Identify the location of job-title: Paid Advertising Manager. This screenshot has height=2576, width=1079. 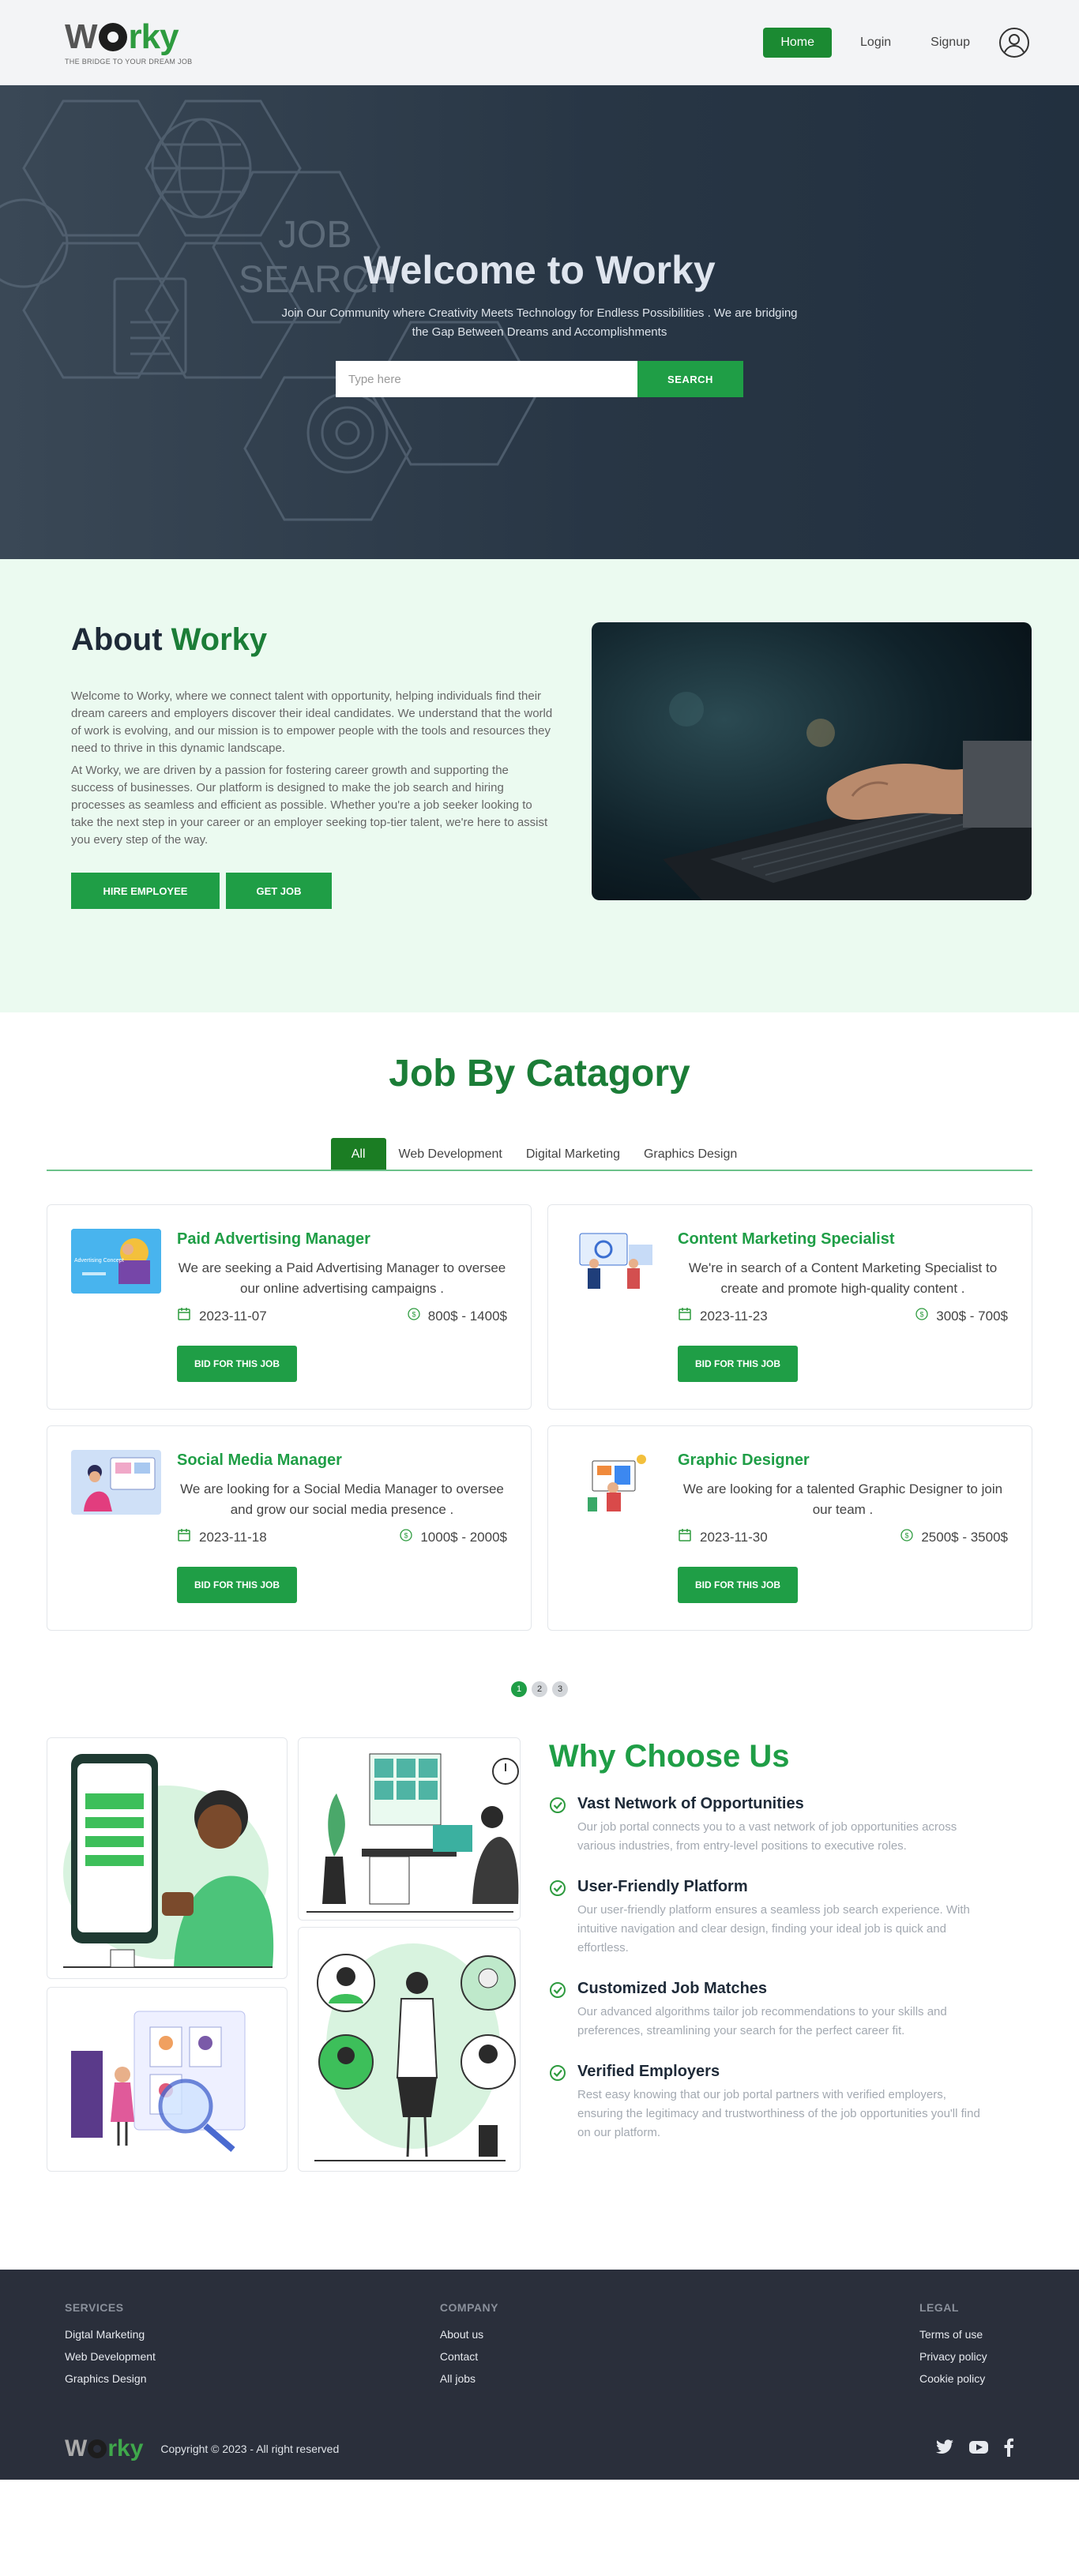
(342, 1239).